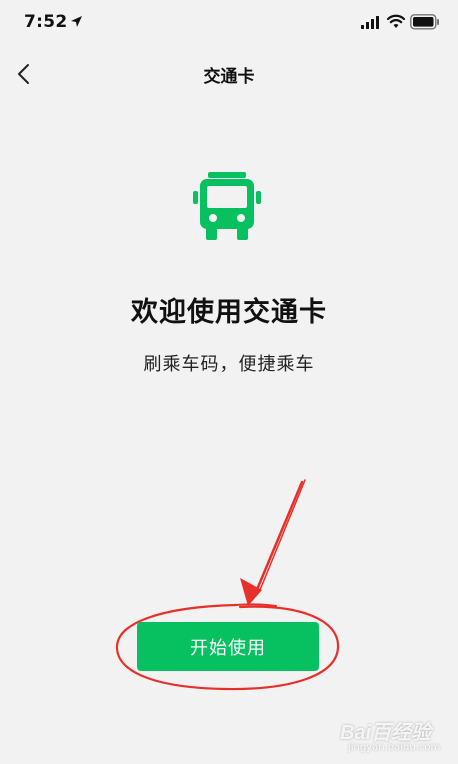 This screenshot has height=764, width=458. I want to click on status-time: 7:52, so click(46, 22).